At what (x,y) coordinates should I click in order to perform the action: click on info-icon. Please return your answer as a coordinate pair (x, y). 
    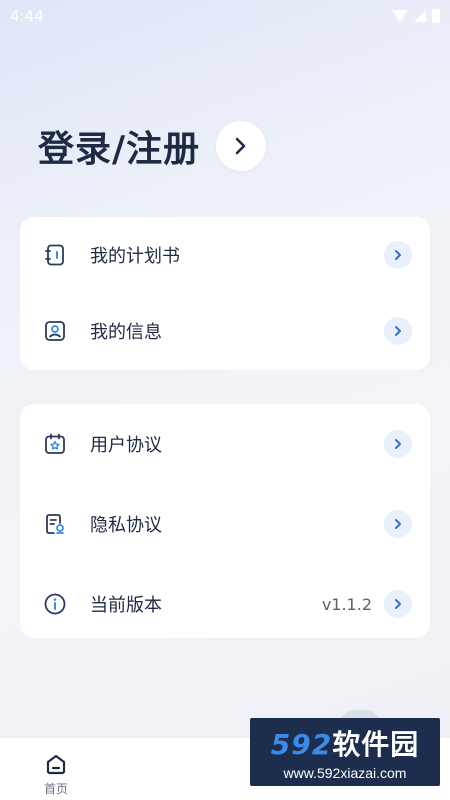
    Looking at the image, I should click on (55, 604).